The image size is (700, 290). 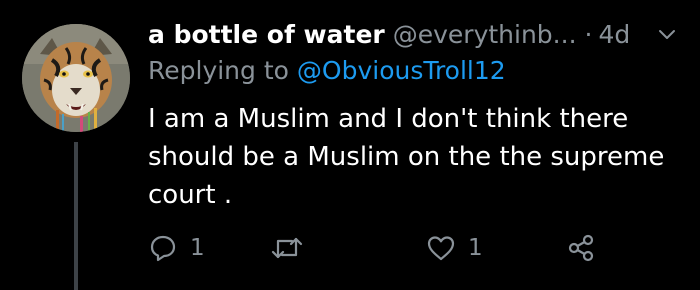 I want to click on display-name: a bottle of water, so click(x=266, y=34).